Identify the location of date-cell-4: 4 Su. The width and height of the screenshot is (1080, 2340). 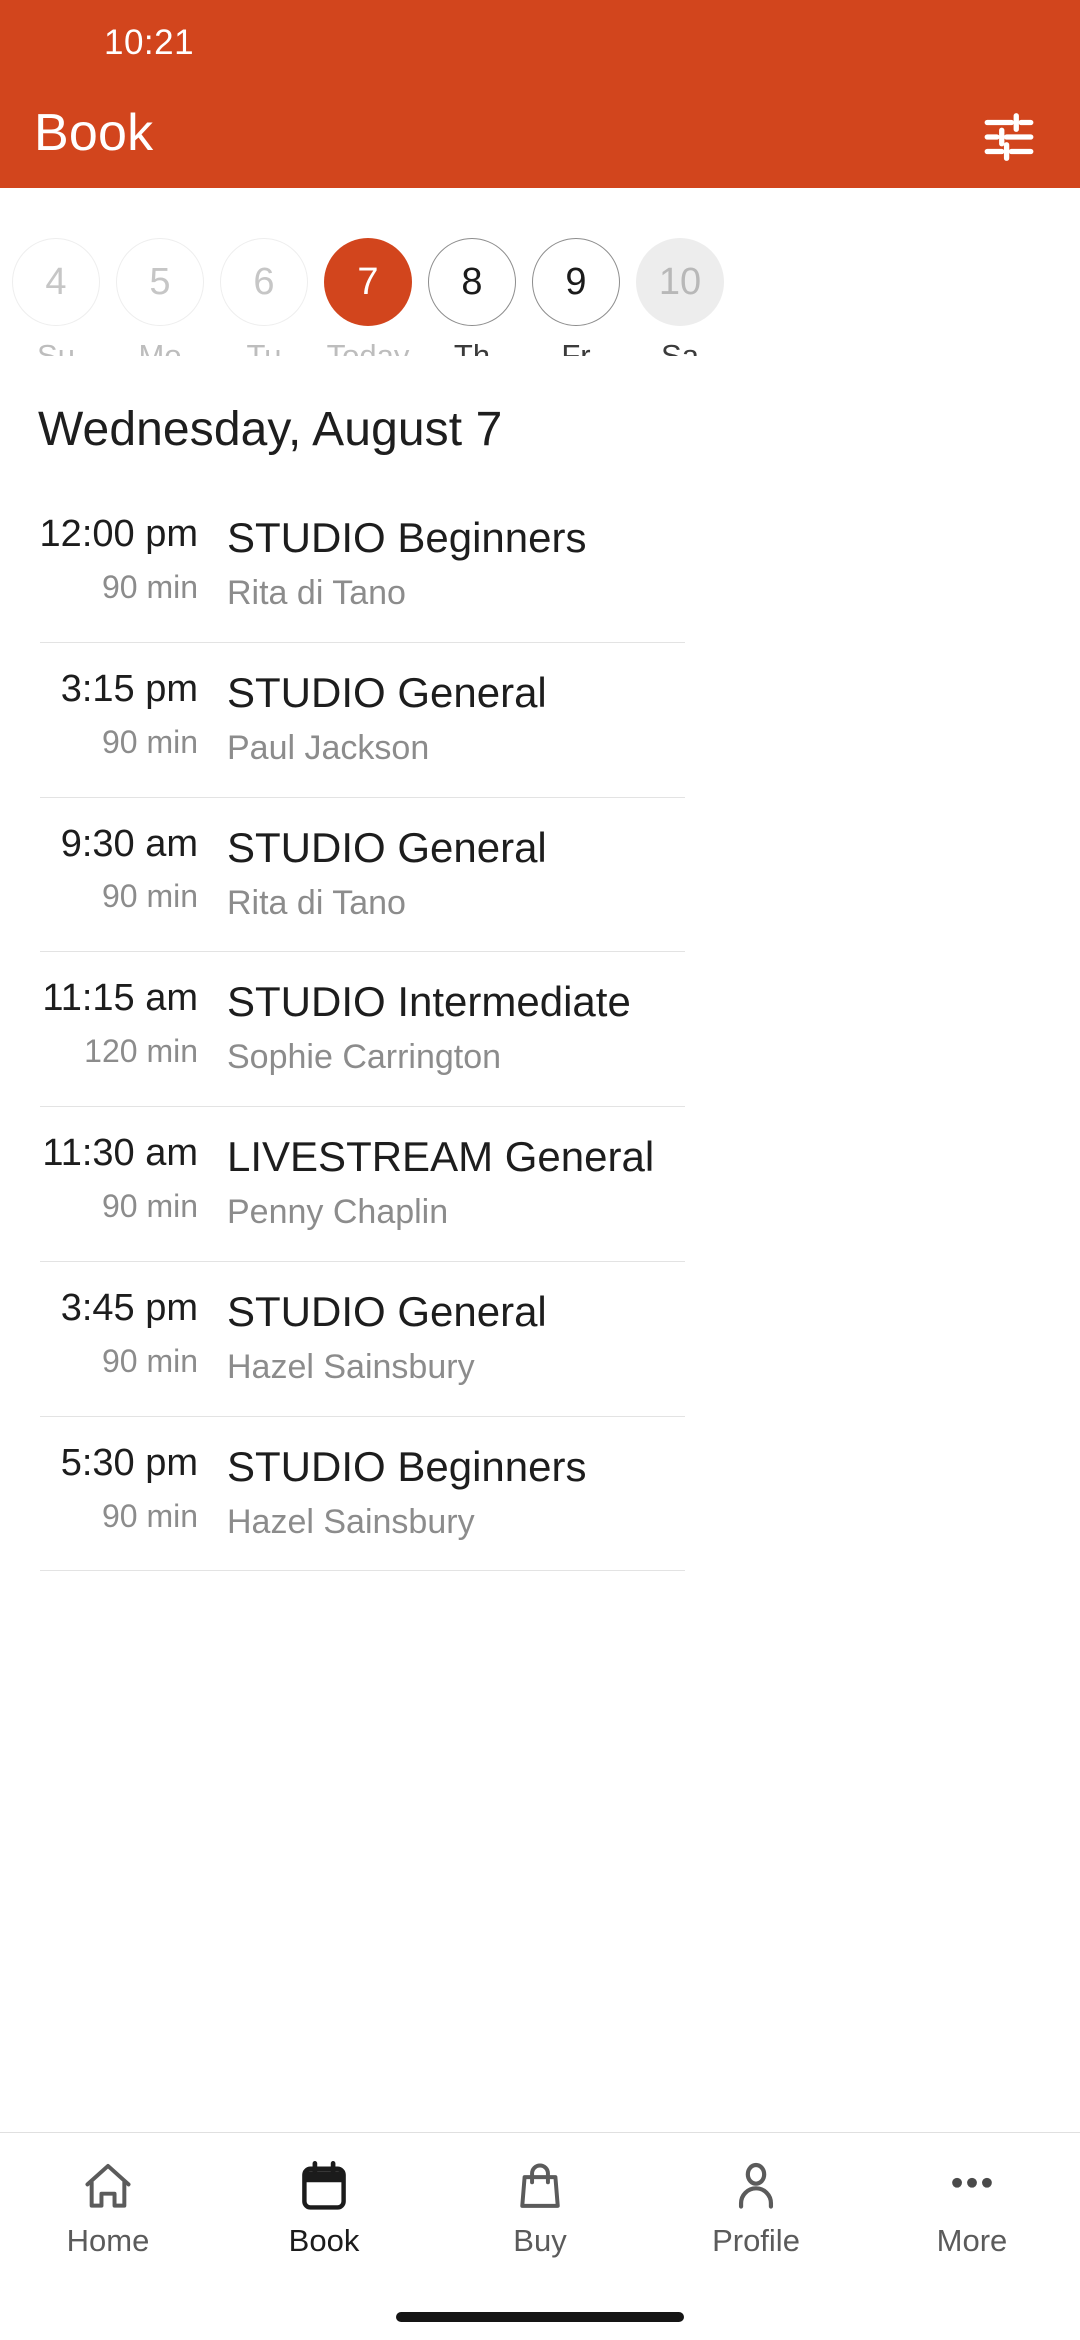
(56, 297).